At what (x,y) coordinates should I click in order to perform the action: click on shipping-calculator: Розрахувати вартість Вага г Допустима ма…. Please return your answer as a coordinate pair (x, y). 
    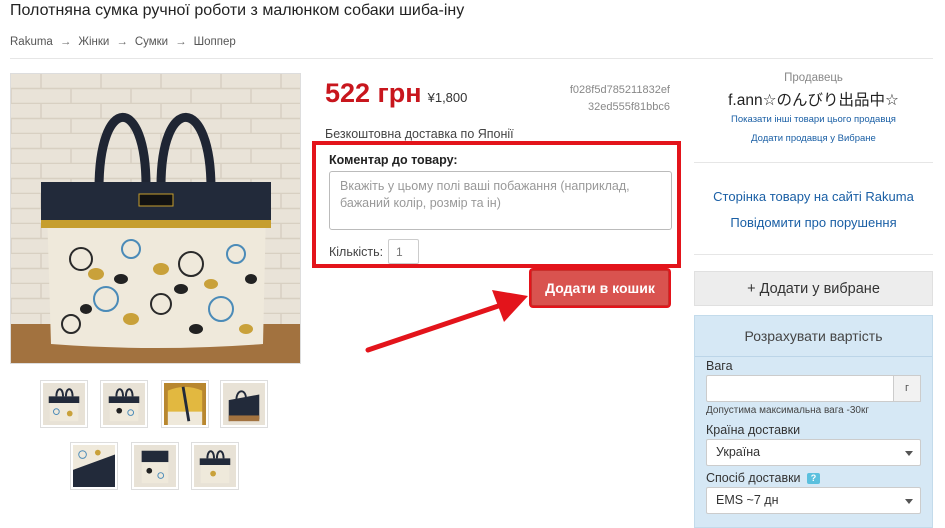
    Looking at the image, I should click on (813, 421).